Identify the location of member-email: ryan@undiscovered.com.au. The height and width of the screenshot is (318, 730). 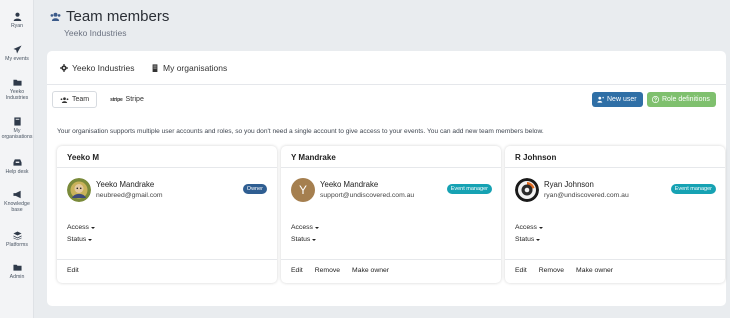
(586, 195).